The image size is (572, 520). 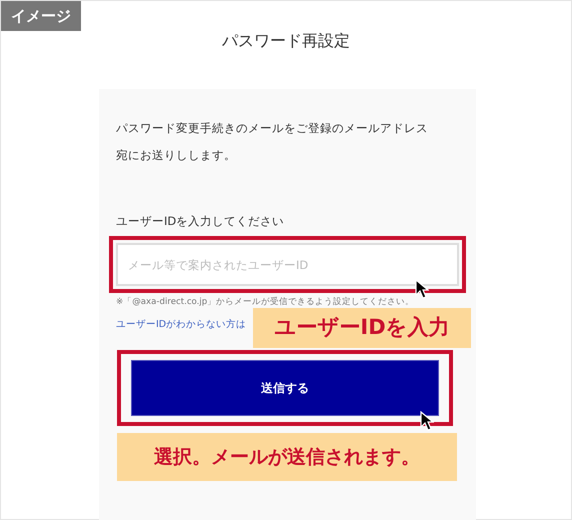 I want to click on user-id-field: メール等で案内されたユーザーID, so click(x=287, y=264).